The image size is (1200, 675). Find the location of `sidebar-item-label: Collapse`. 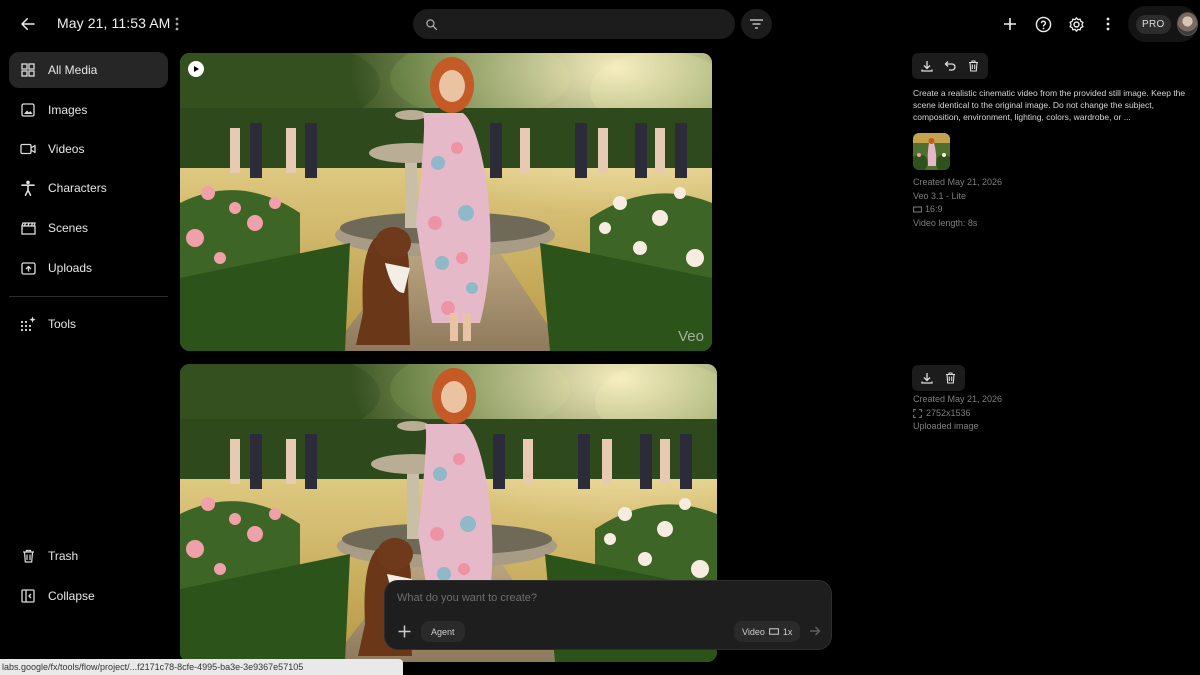

sidebar-item-label: Collapse is located at coordinates (71, 596).